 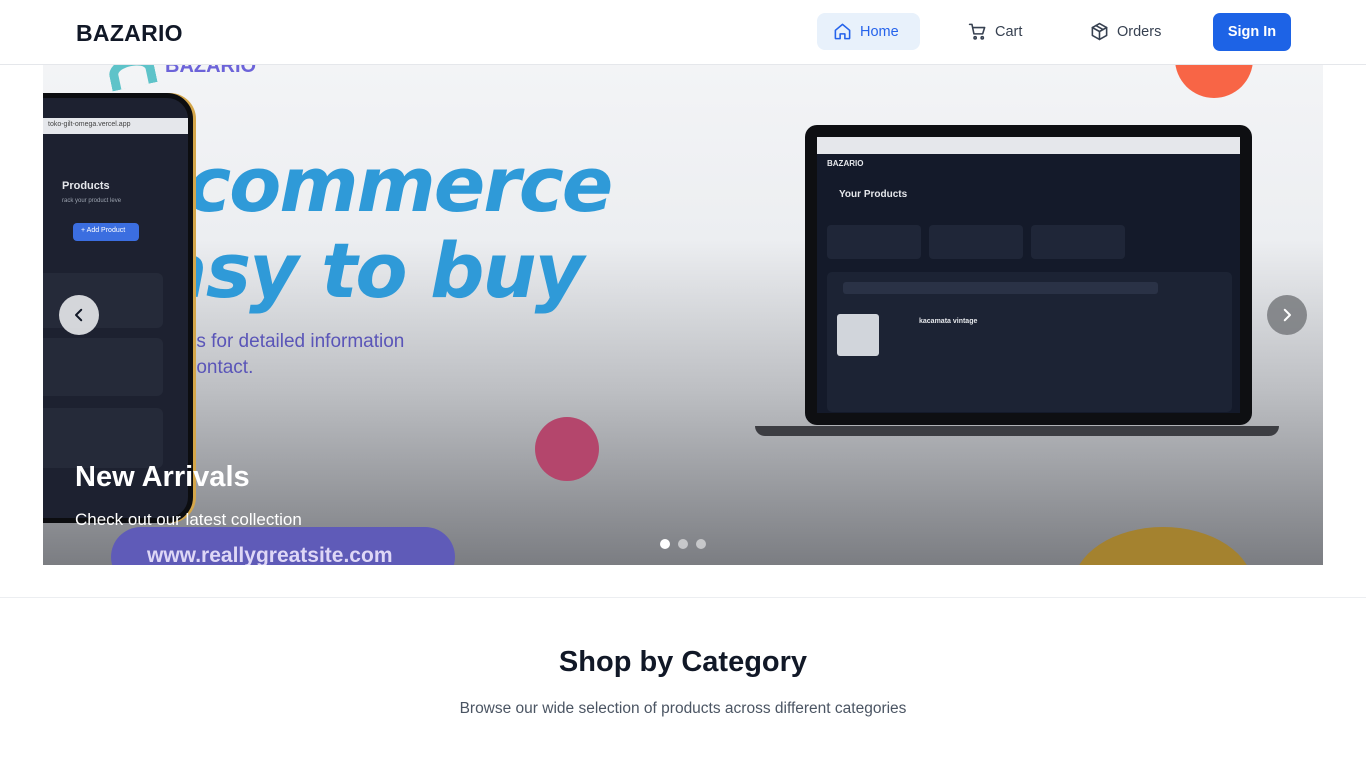 What do you see at coordinates (1099, 31) in the screenshot?
I see `package-icon` at bounding box center [1099, 31].